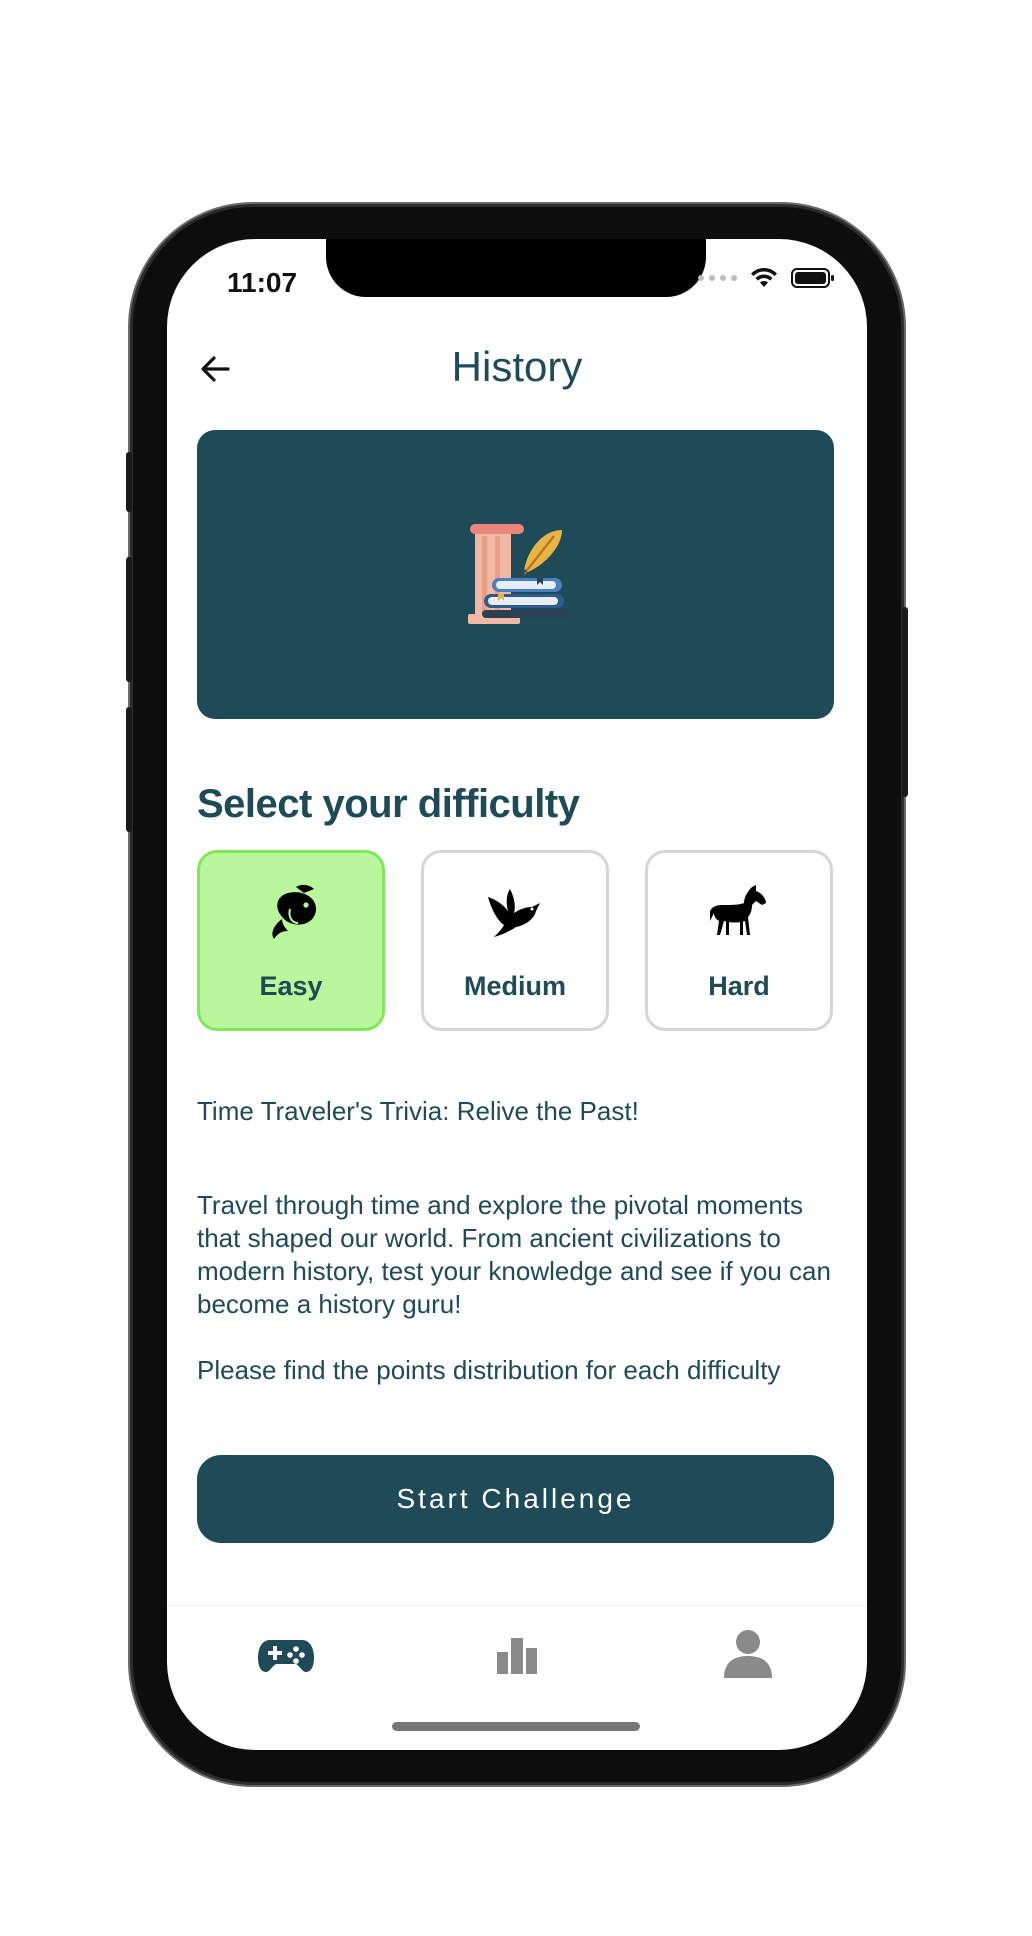 This screenshot has width=1032, height=1936. Describe the element at coordinates (738, 910) in the screenshot. I see `horse-icon` at that location.